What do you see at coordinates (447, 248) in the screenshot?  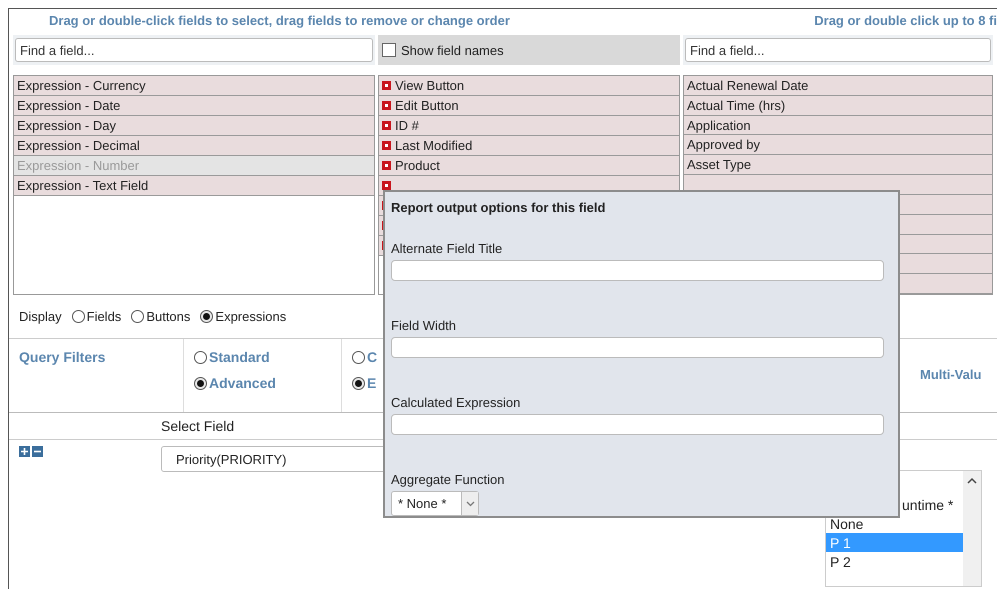 I see `field-label: Alternate Field Title` at bounding box center [447, 248].